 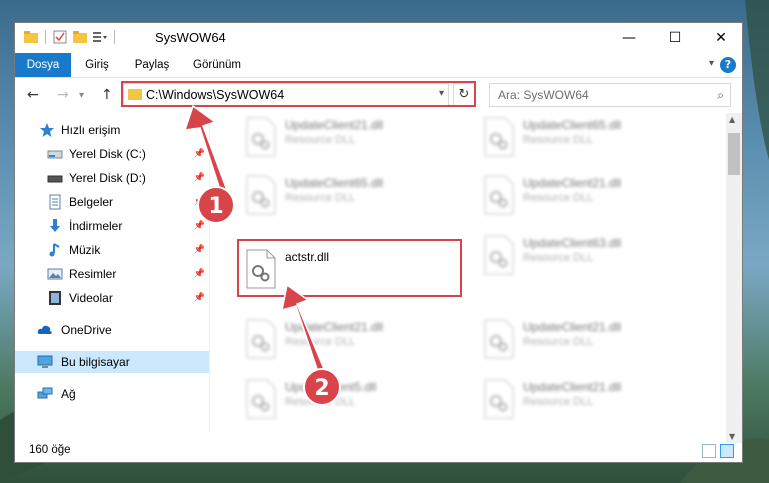 What do you see at coordinates (610, 95) in the screenshot?
I see `search-box: Ara: SysWOW64 ⌕` at bounding box center [610, 95].